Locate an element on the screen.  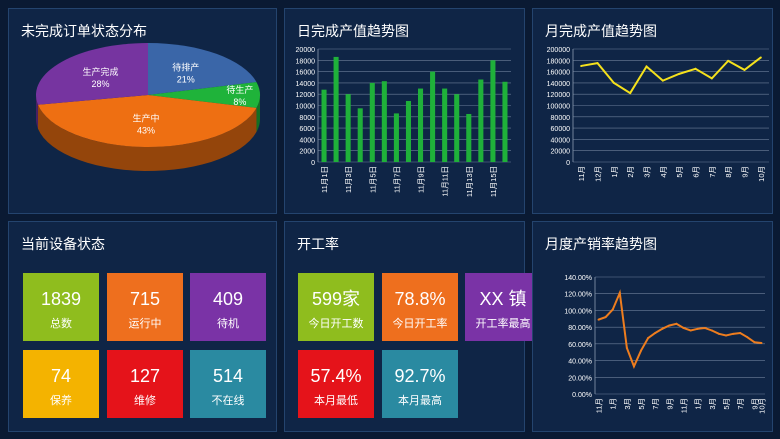
status-tile: 57.4% 本月最低 is located at coordinates (336, 384).